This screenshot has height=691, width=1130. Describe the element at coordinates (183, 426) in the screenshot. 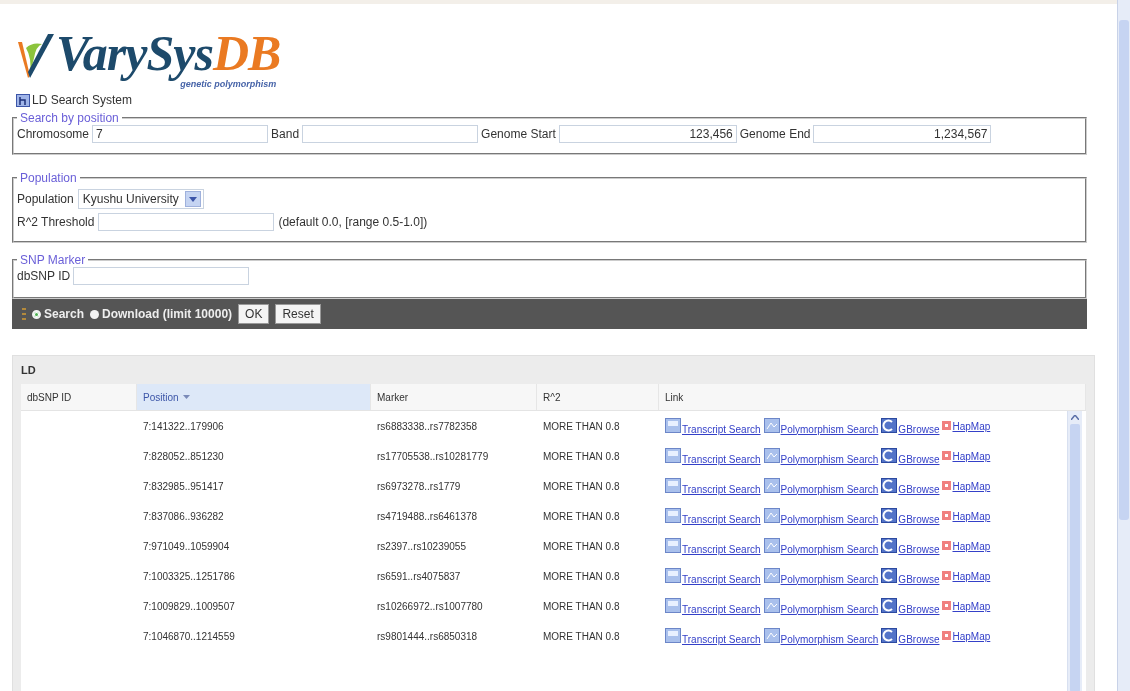

I see `position-cell-text: 7:141322..179906` at that location.